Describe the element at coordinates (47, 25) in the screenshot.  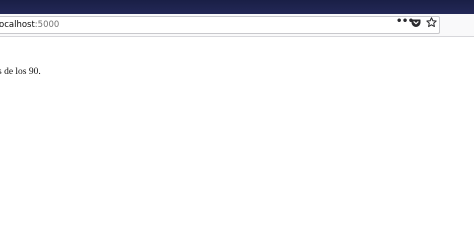
I see `url-port: :5000` at that location.